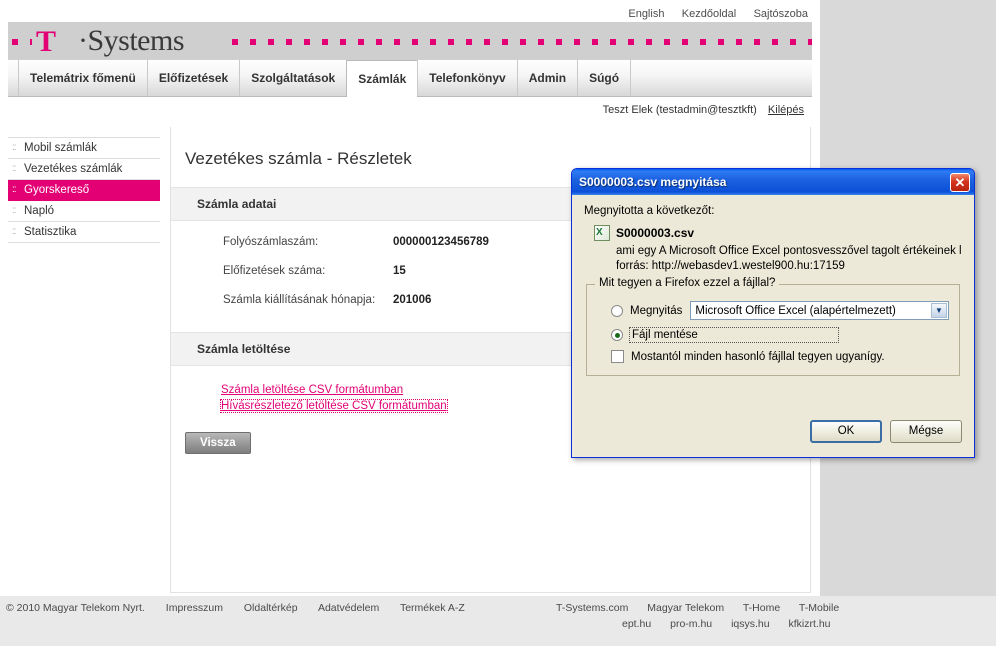  Describe the element at coordinates (679, 110) in the screenshot. I see `current-user-label: Teszt Elek (testadmin@tesztkft)` at that location.